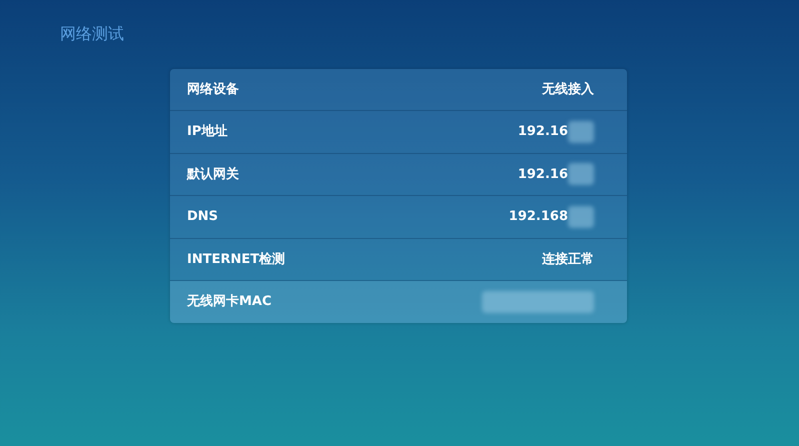  What do you see at coordinates (398, 259) in the screenshot?
I see `info-row: INTERNET检测 连接正常` at bounding box center [398, 259].